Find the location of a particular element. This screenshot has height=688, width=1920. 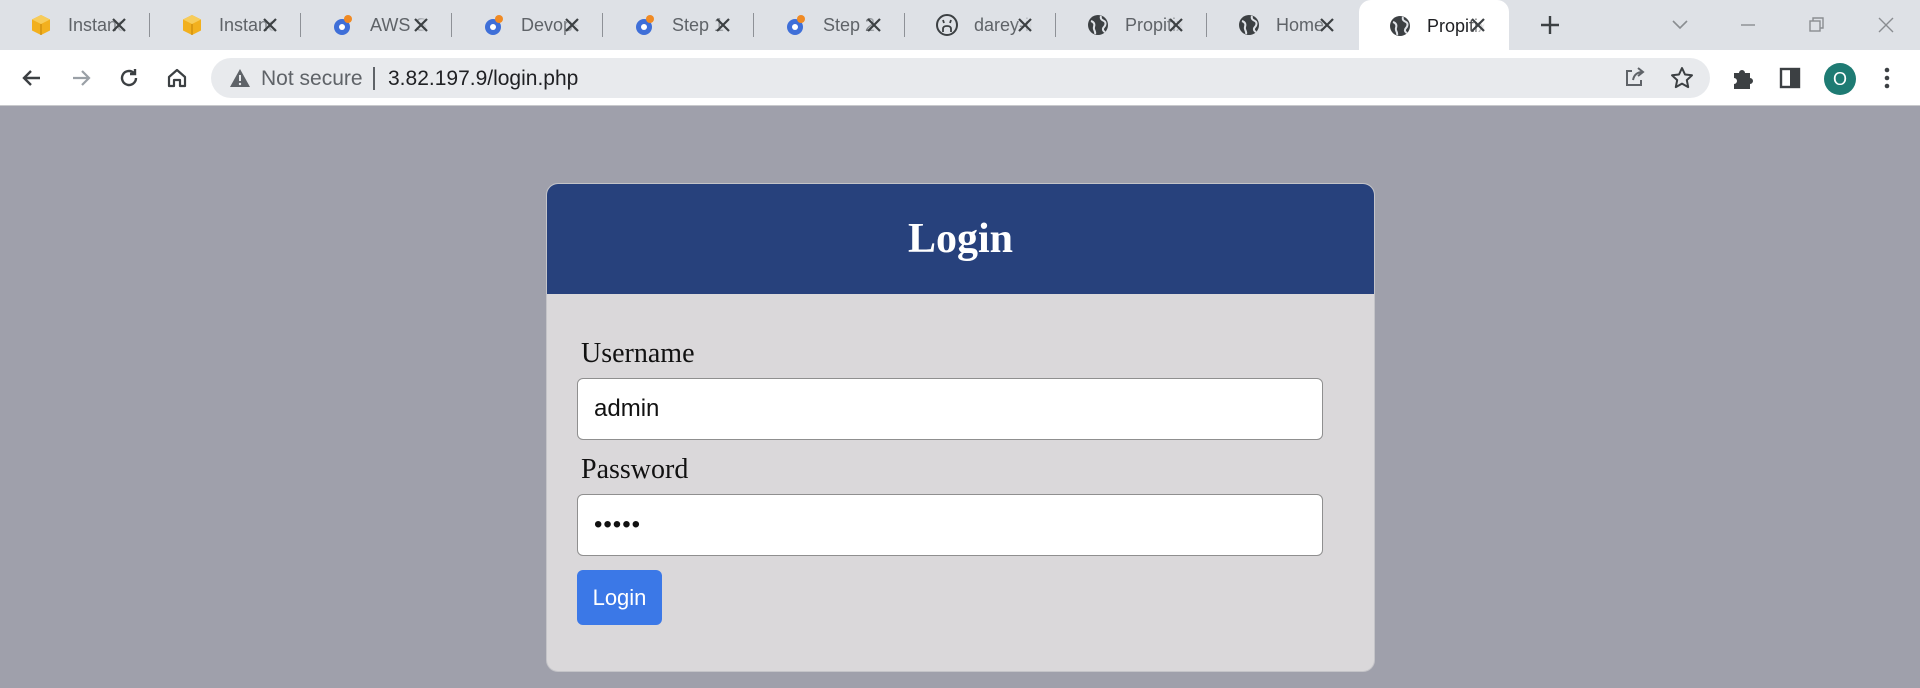

login-heading: Login is located at coordinates (960, 239).